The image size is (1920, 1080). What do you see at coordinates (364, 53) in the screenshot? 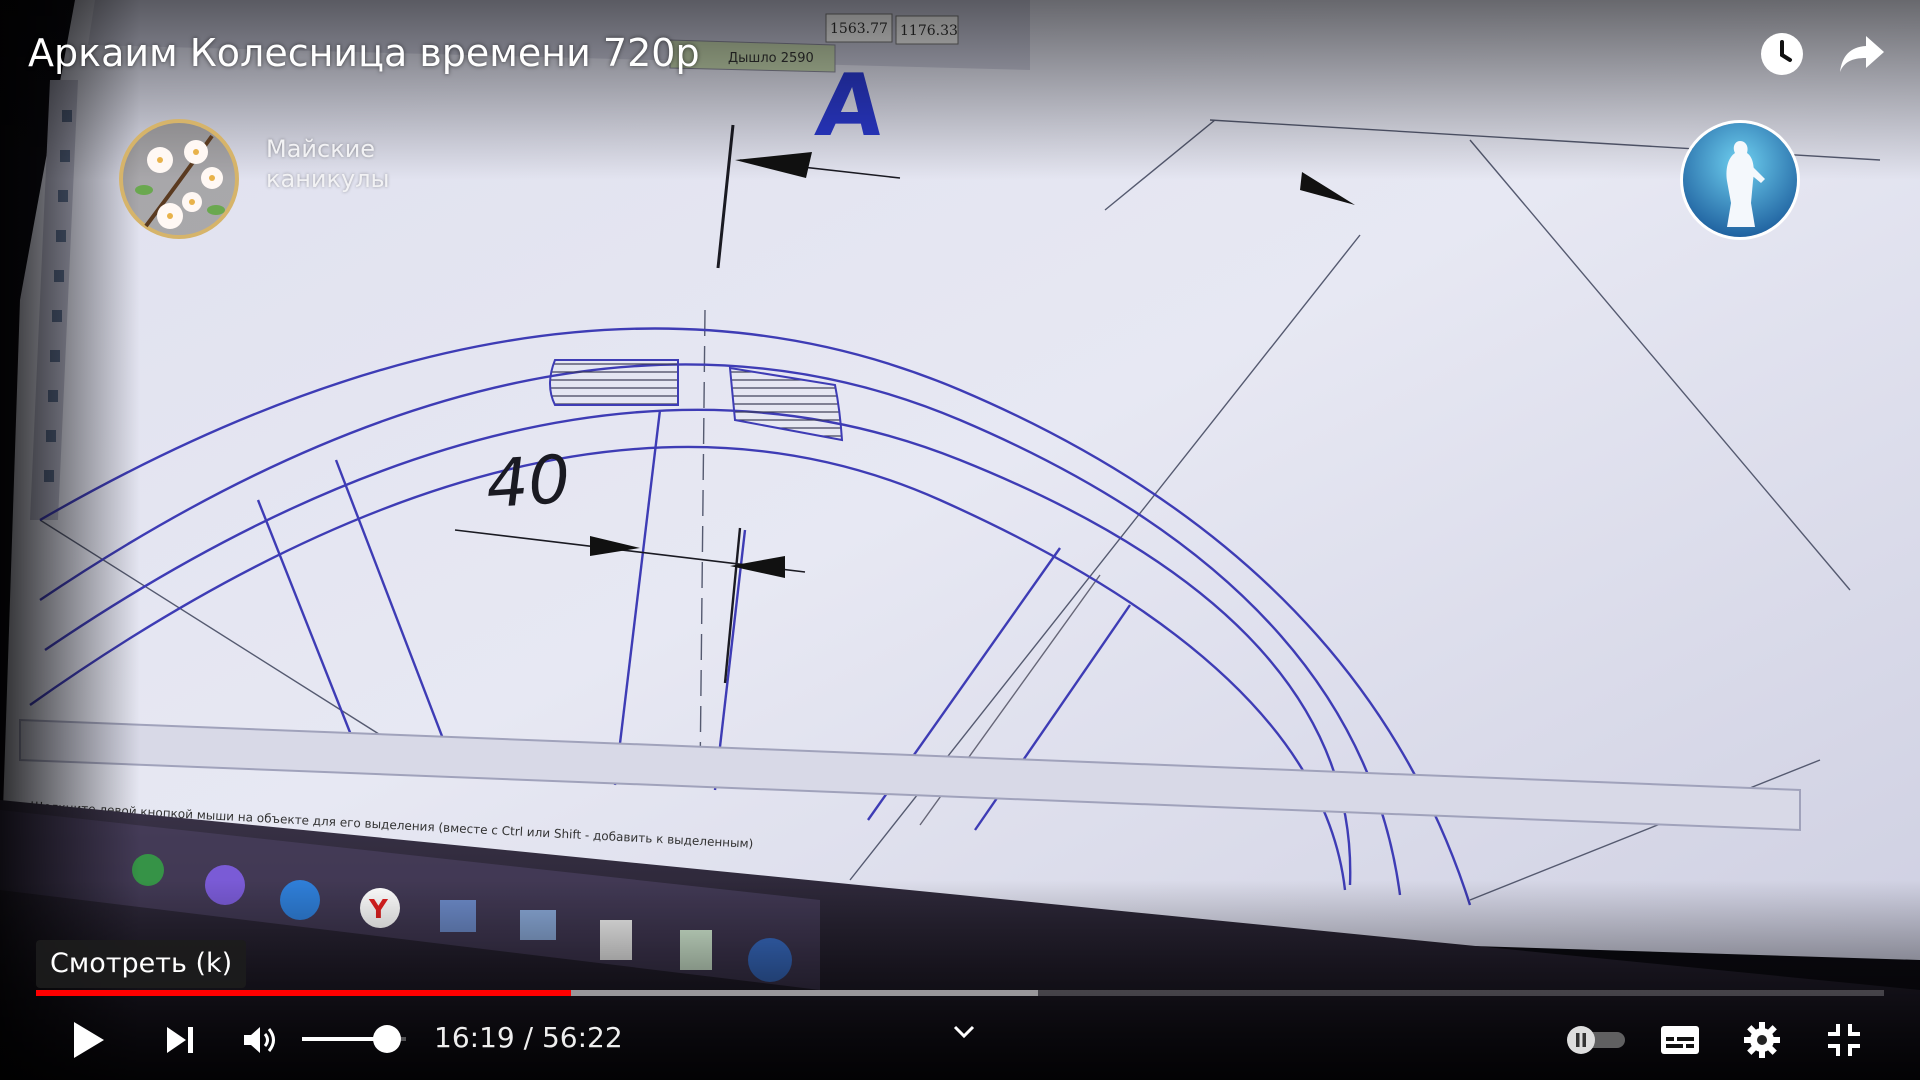
I see `video-title: Аркаим Колесница времени 720р` at bounding box center [364, 53].